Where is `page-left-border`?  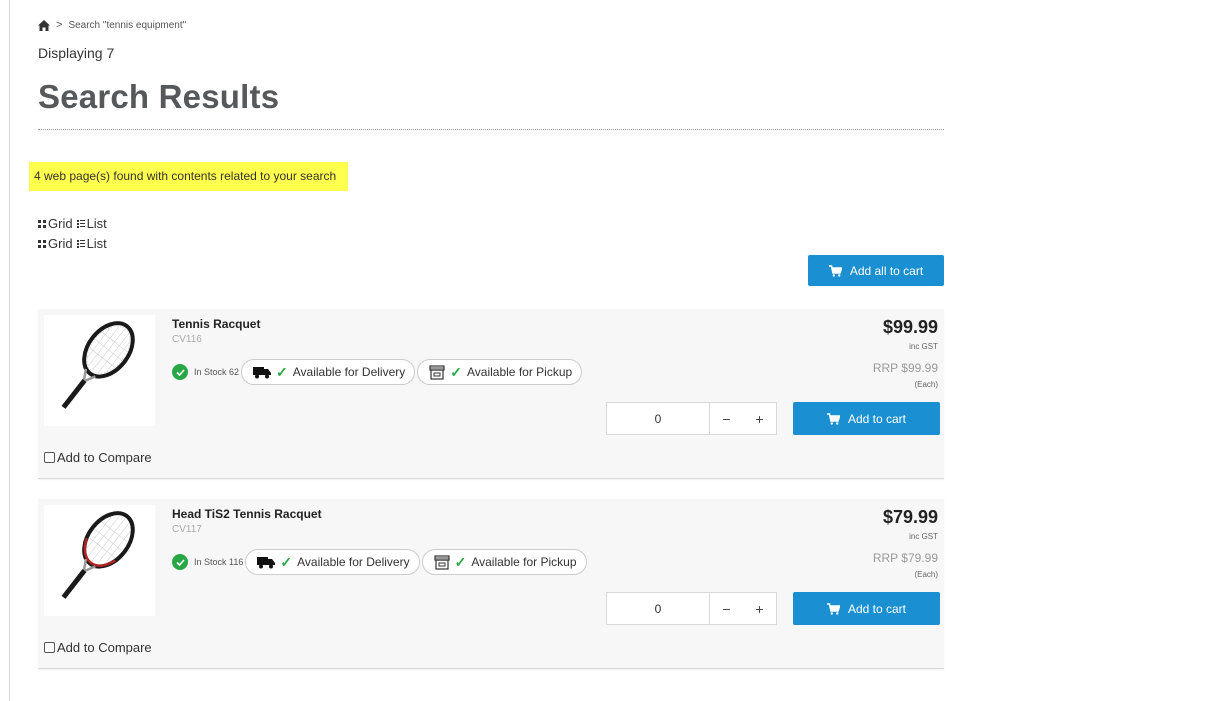
page-left-border is located at coordinates (9, 350).